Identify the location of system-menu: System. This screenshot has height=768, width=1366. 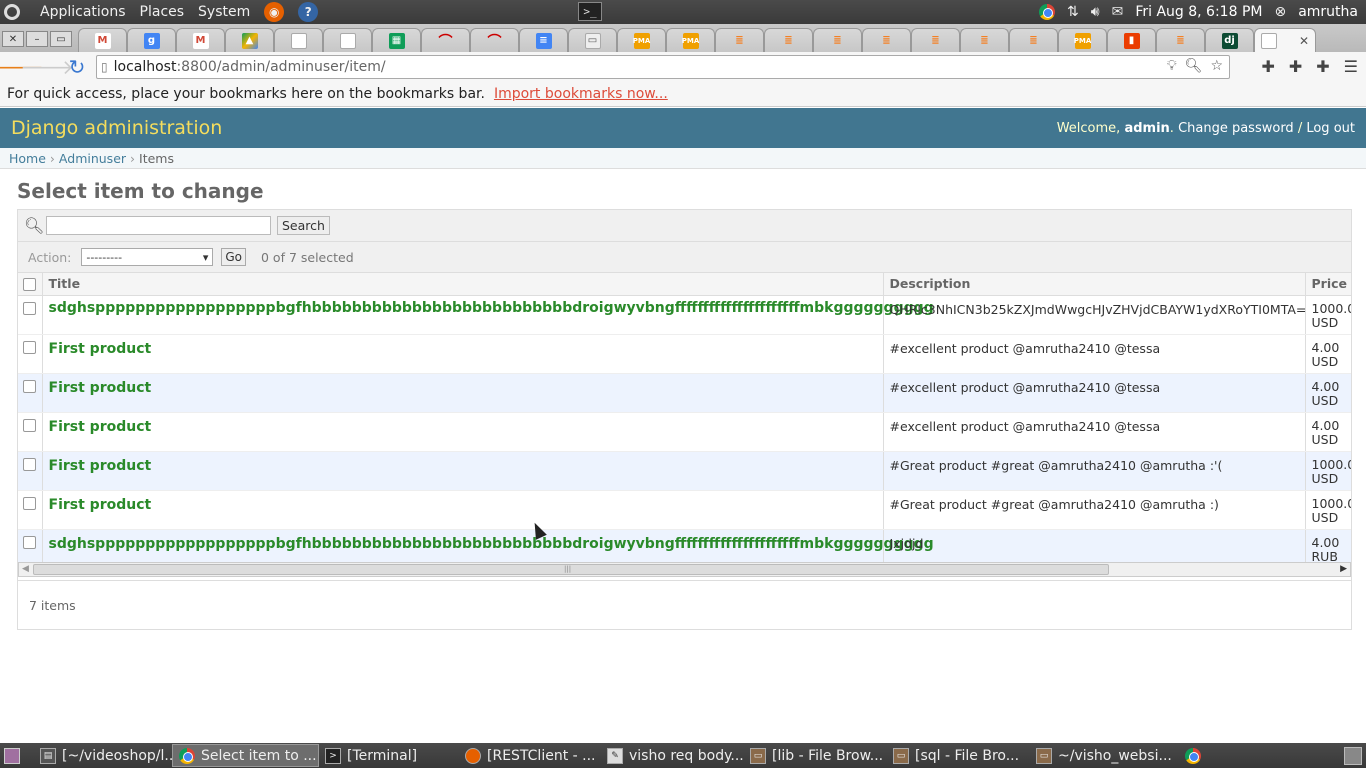
(224, 12).